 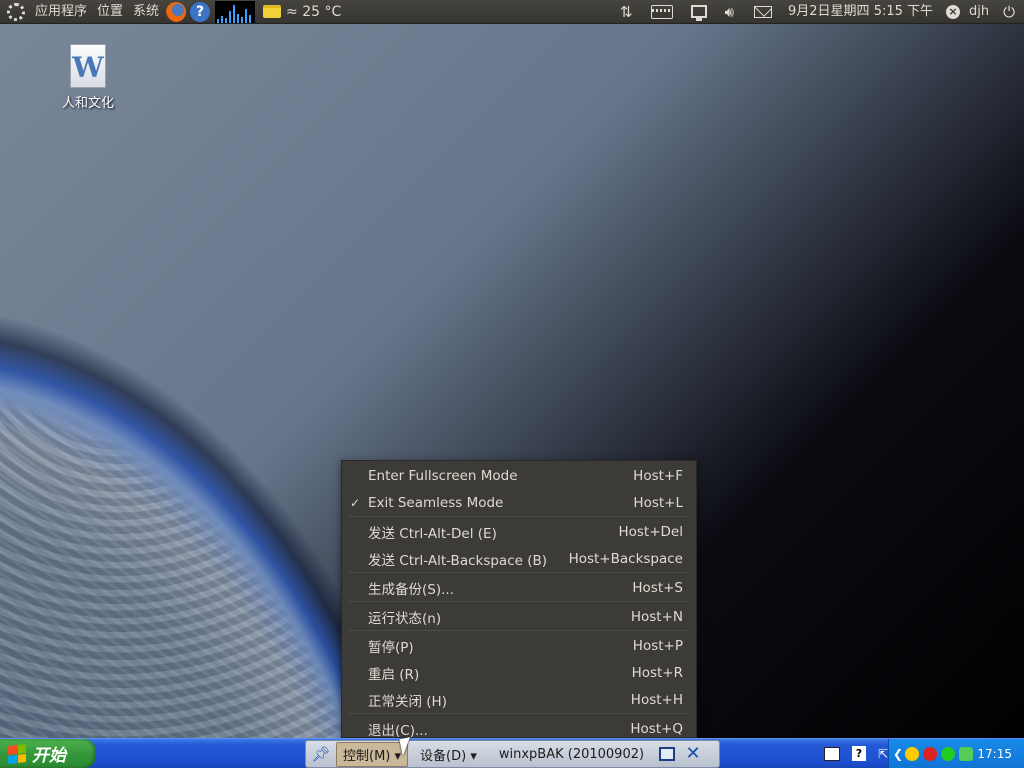 I want to click on menu-item-send-ctrl-alt-backspace: 发送 Ctrl-Alt-Backspace (B) Host+Backspace, so click(x=519, y=558).